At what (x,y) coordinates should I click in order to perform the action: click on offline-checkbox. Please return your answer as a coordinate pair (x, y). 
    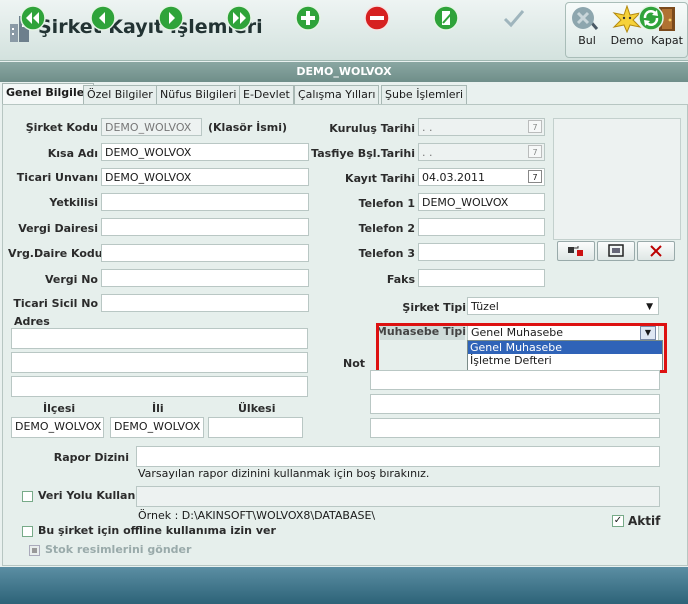
    Looking at the image, I should click on (27, 531).